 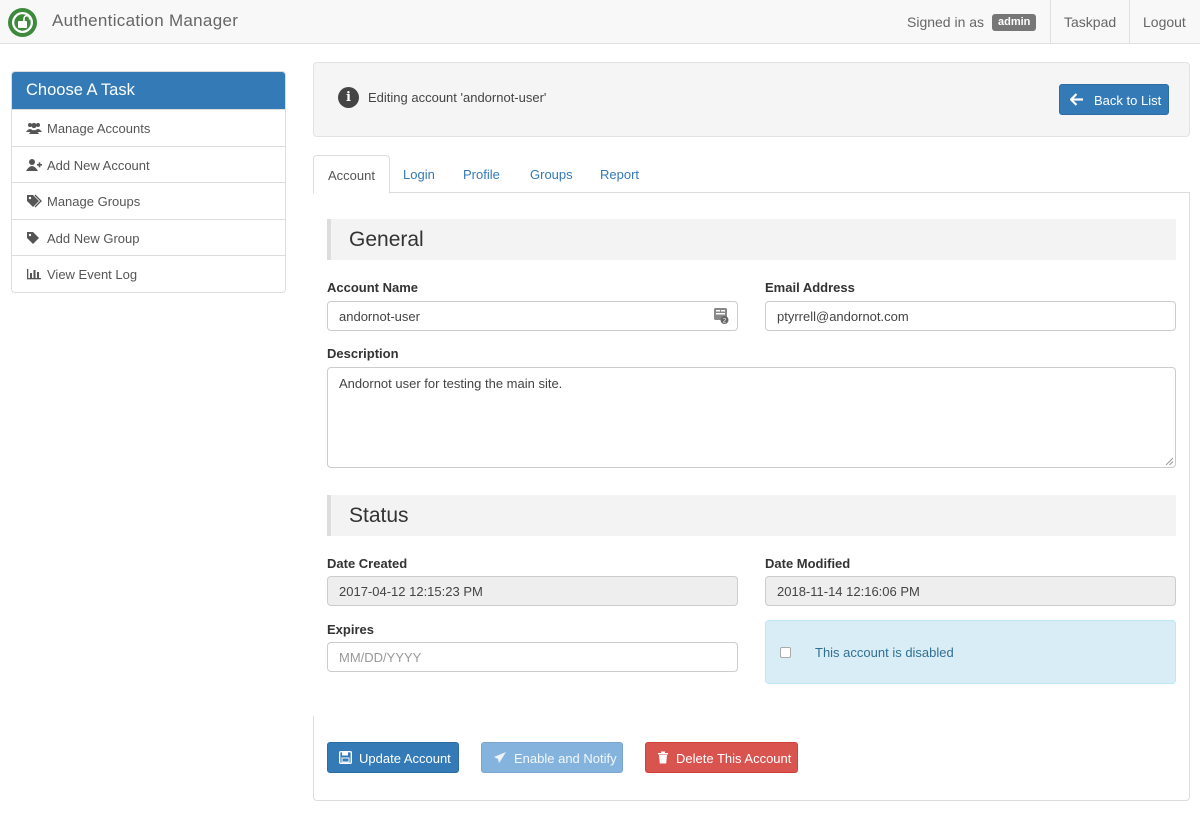 I want to click on email-label: Email Address, so click(x=810, y=287).